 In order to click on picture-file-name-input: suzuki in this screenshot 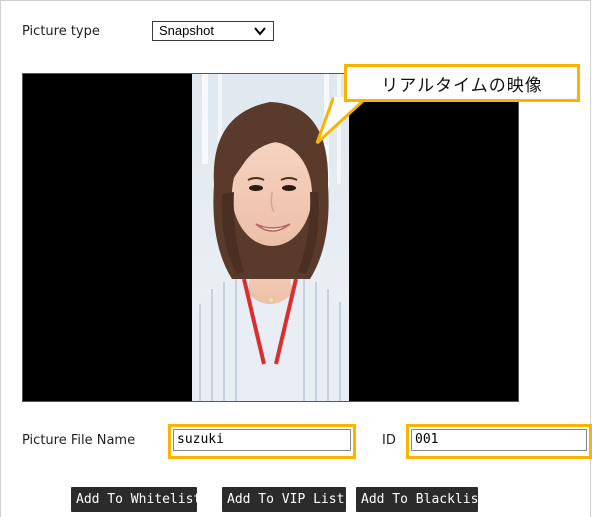, I will do `click(262, 440)`.